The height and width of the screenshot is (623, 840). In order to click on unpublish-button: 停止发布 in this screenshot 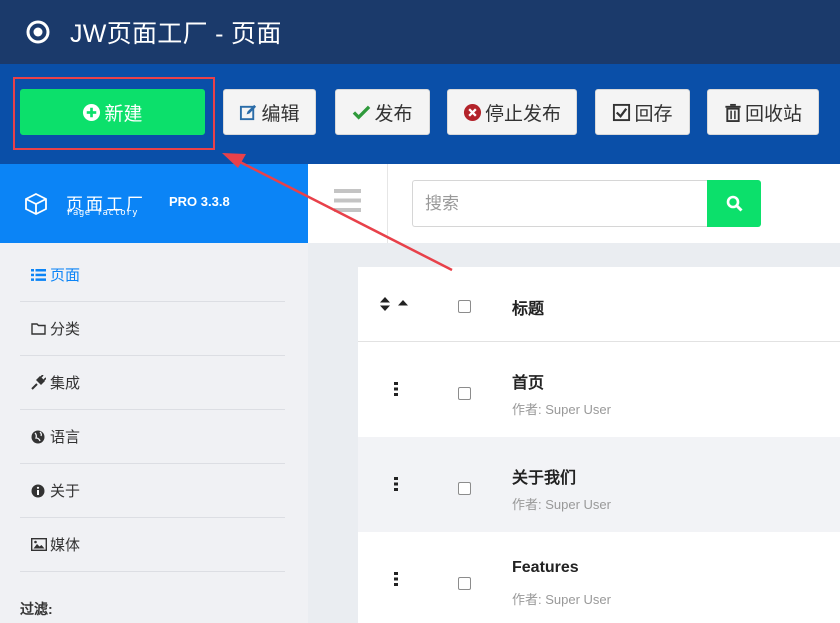, I will do `click(512, 112)`.